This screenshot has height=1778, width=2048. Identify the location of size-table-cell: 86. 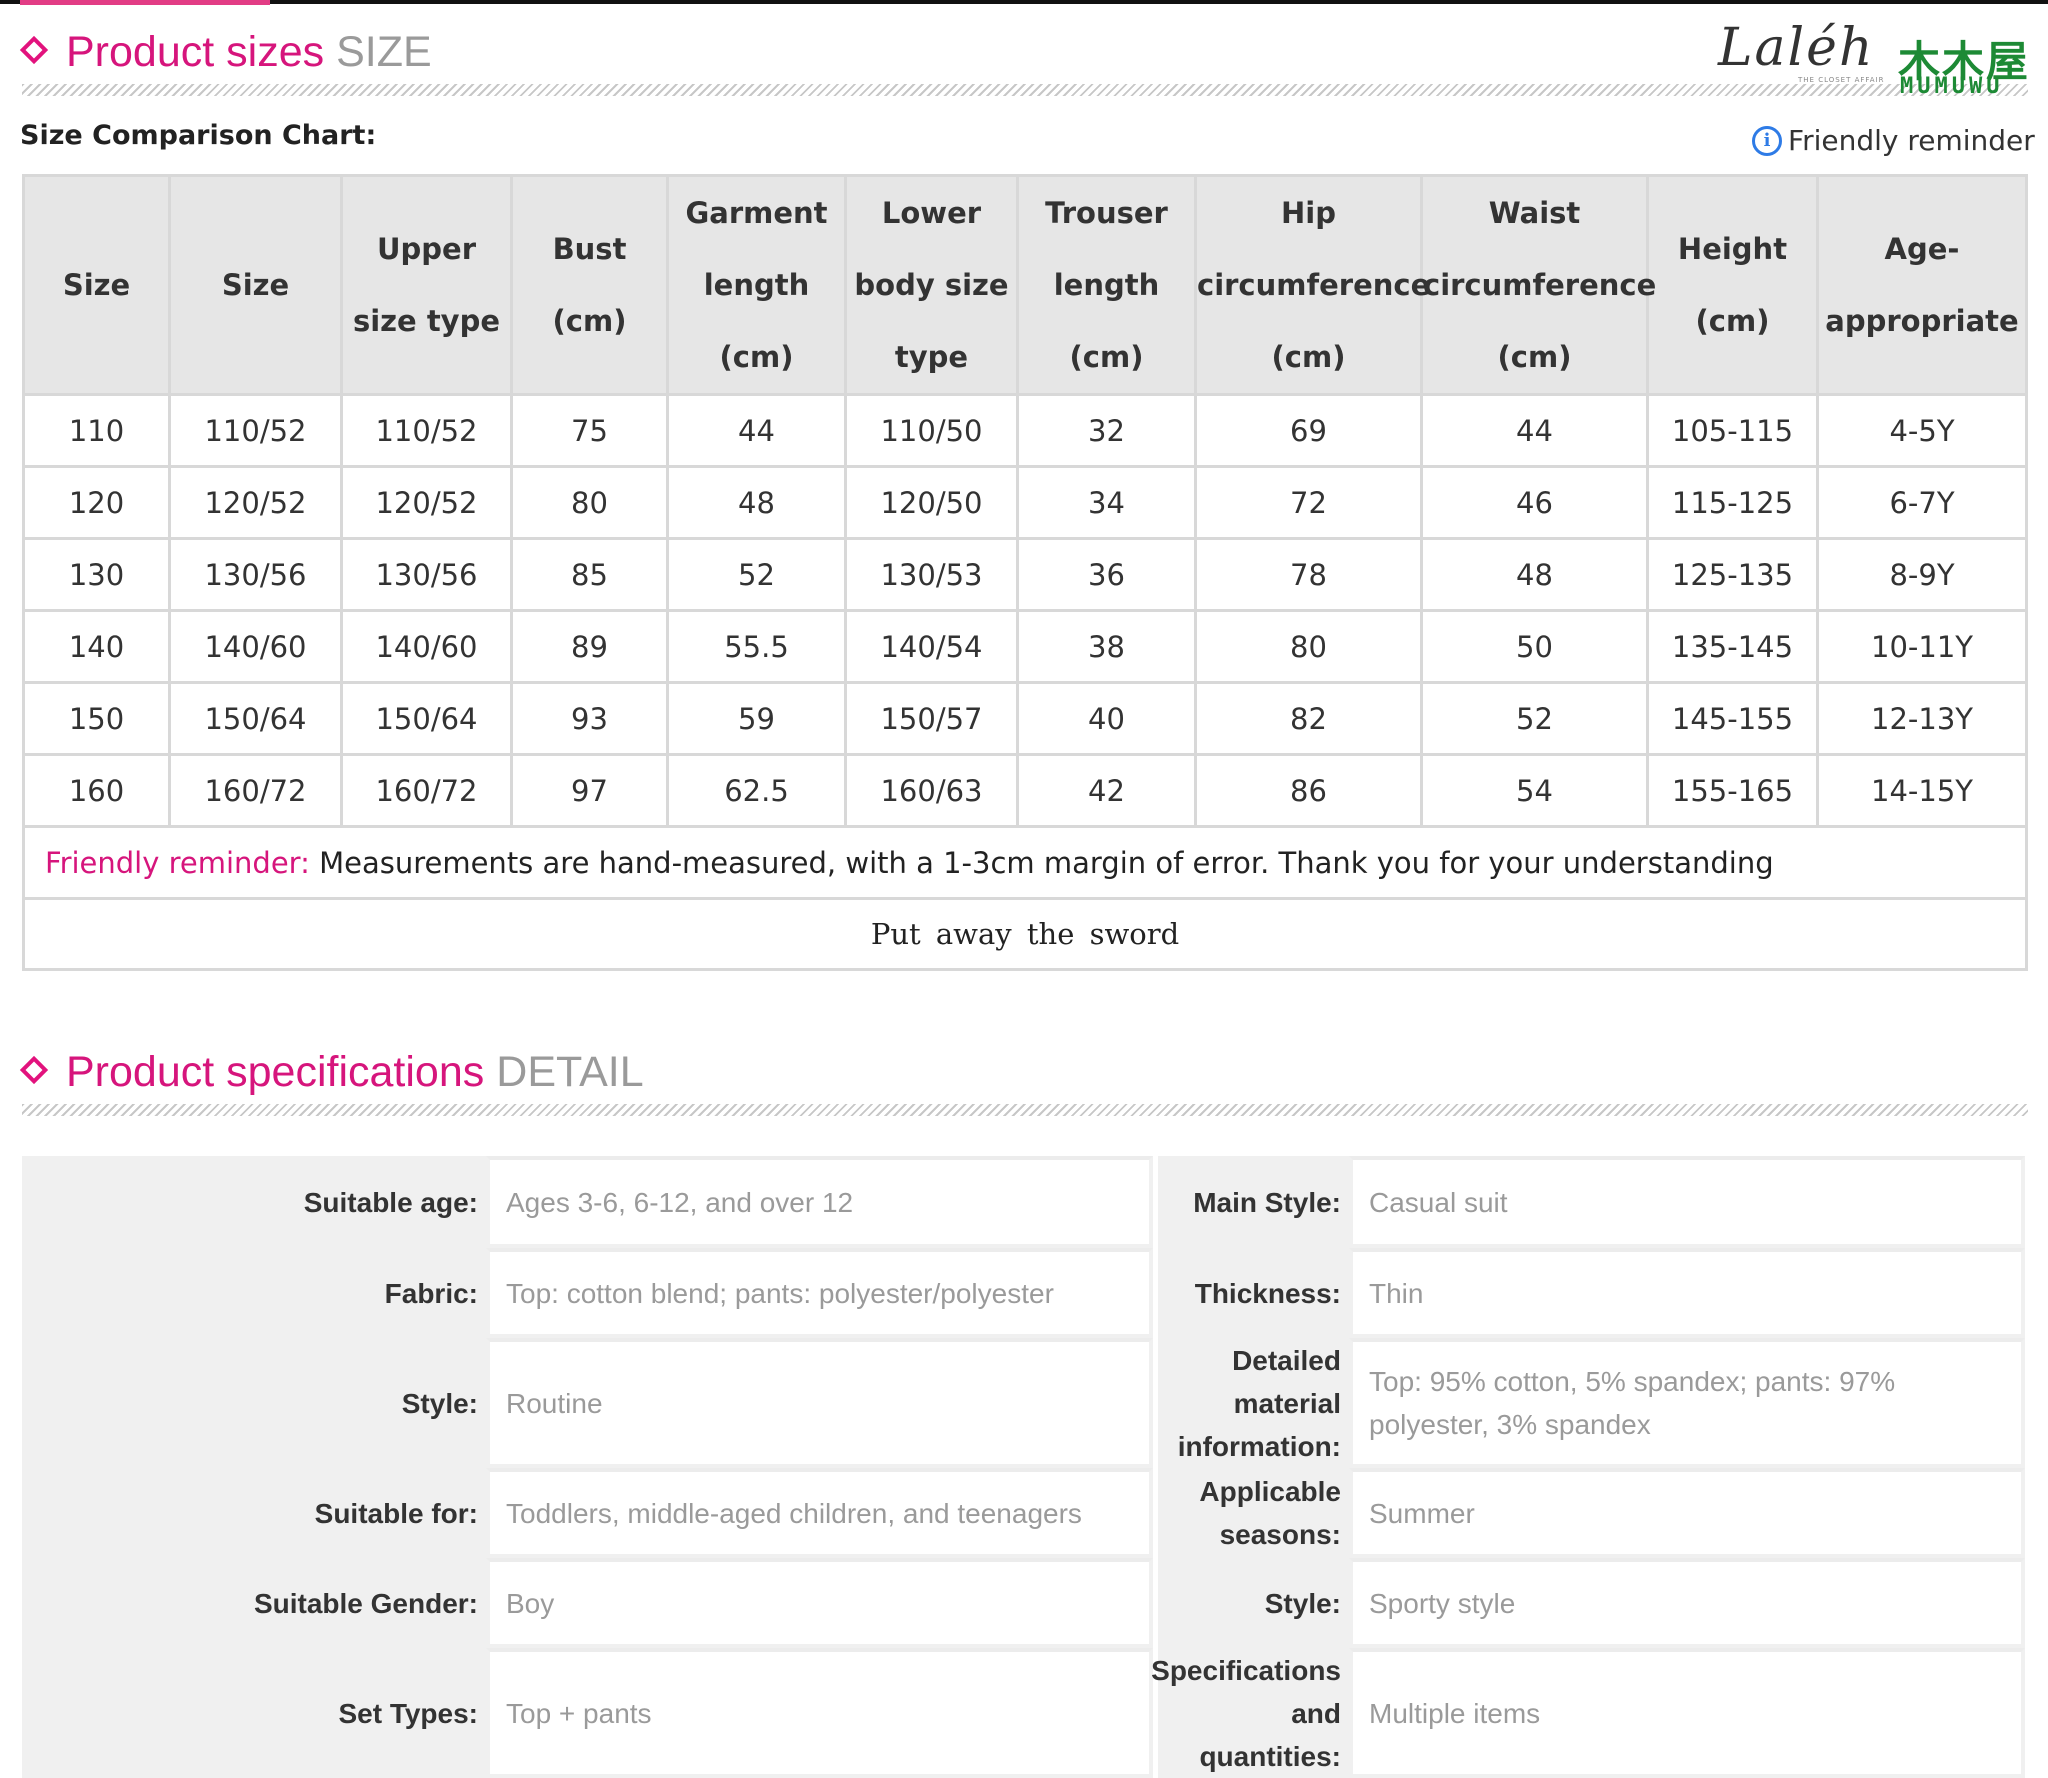
(1308, 790).